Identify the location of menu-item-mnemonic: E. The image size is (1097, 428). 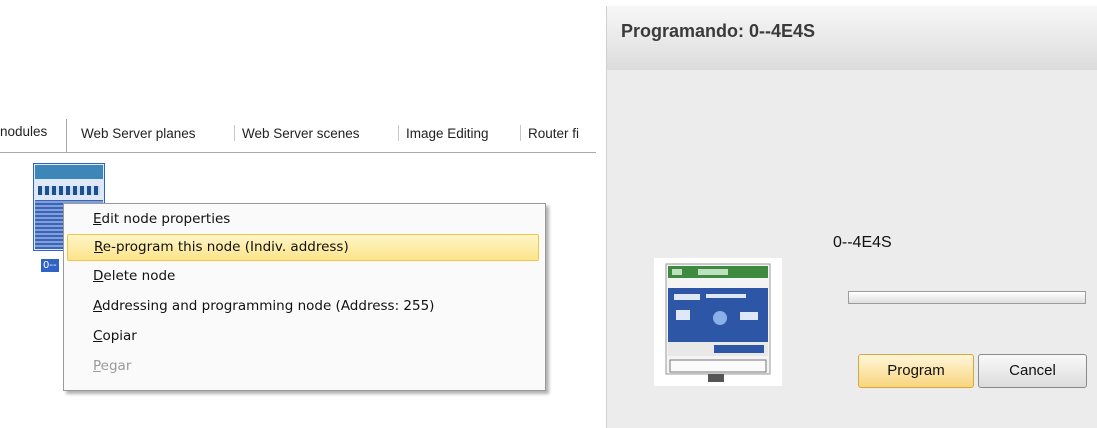
(97, 219).